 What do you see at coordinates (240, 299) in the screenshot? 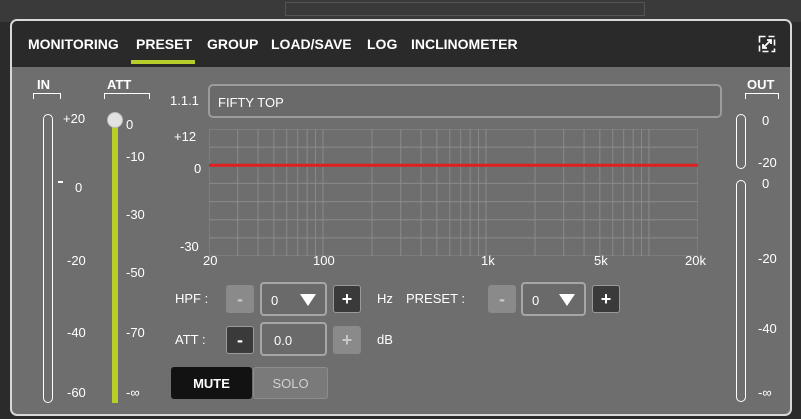
I see `hpf-decrease-button: -` at bounding box center [240, 299].